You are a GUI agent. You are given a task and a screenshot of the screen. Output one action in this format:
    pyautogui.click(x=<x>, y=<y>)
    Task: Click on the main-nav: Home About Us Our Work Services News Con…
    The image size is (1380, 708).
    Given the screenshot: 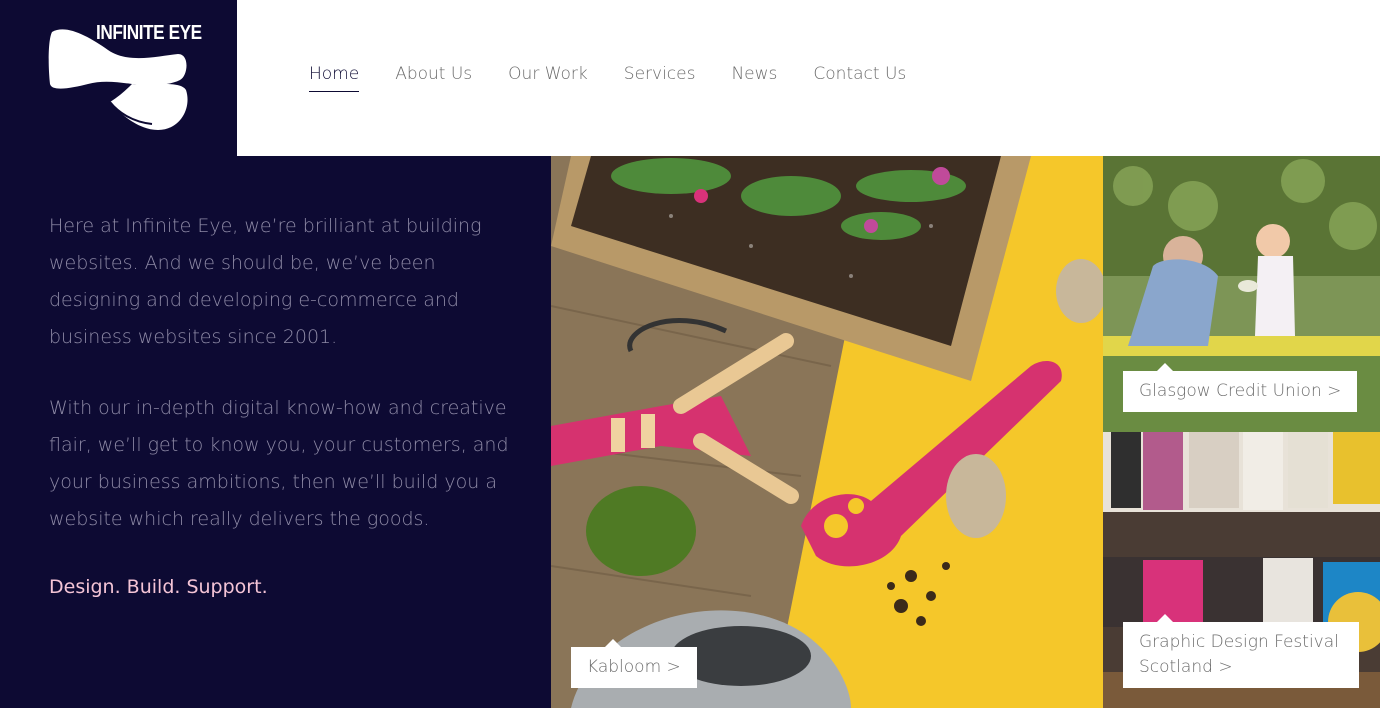 What is the action you would take?
    pyautogui.click(x=607, y=78)
    